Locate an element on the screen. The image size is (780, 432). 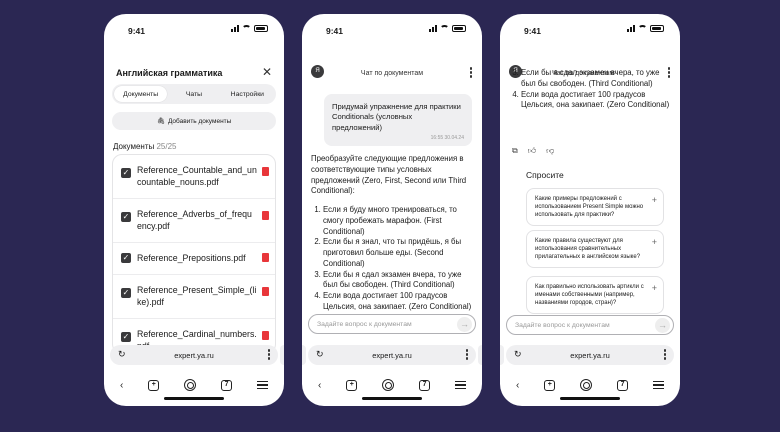
tab-documents: Документы is located at coordinates (141, 94).